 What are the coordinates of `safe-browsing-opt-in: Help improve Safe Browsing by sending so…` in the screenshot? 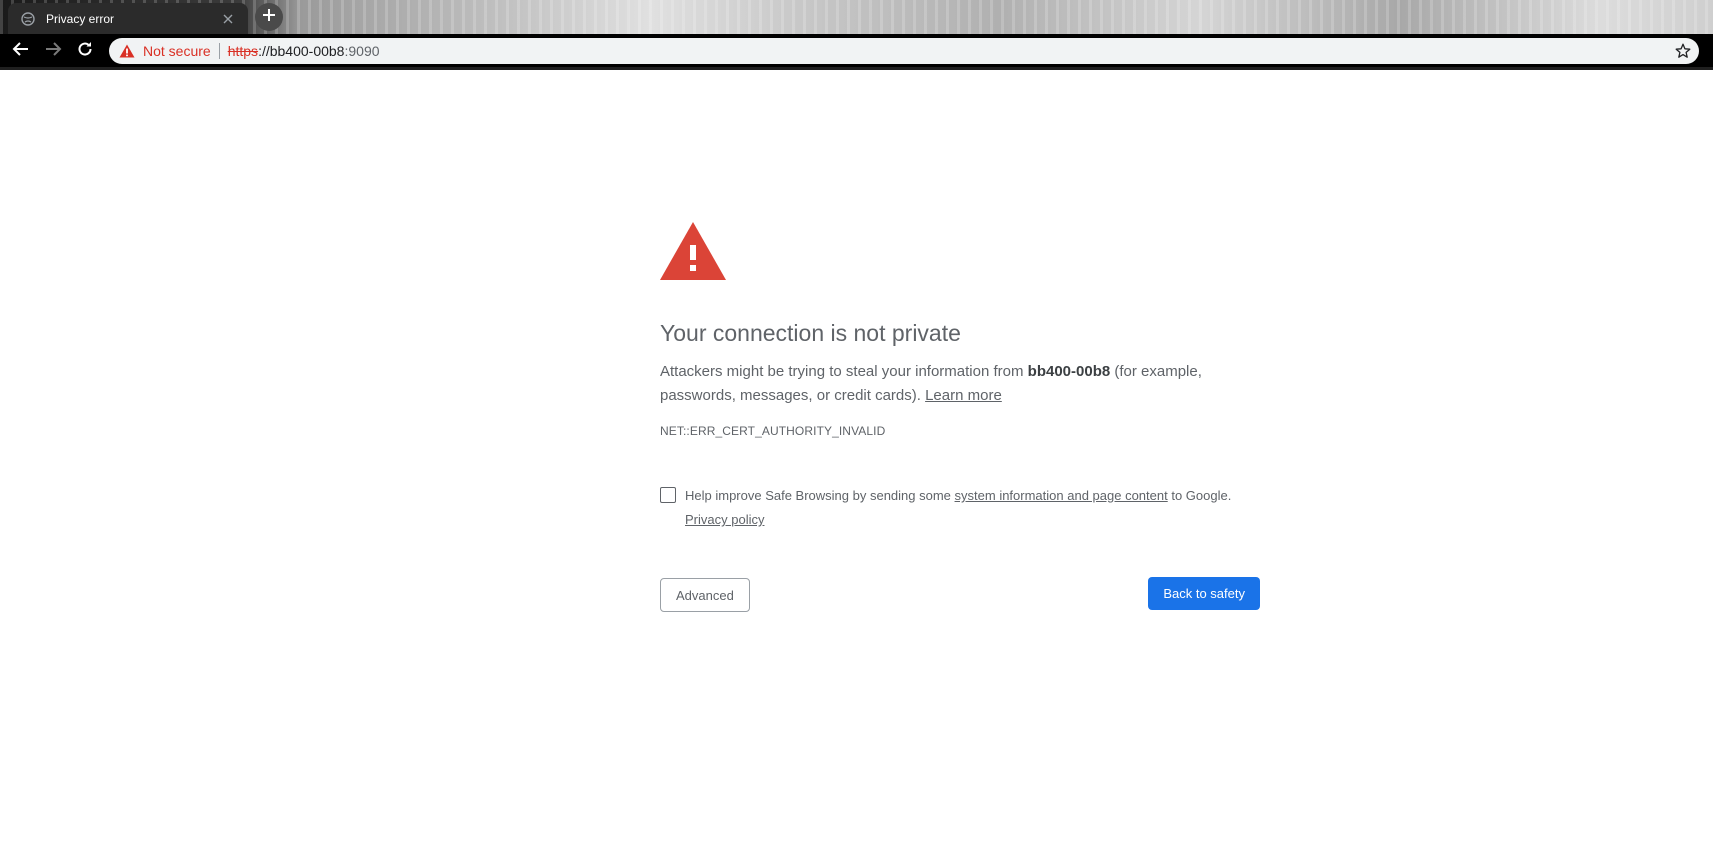 It's located at (960, 508).